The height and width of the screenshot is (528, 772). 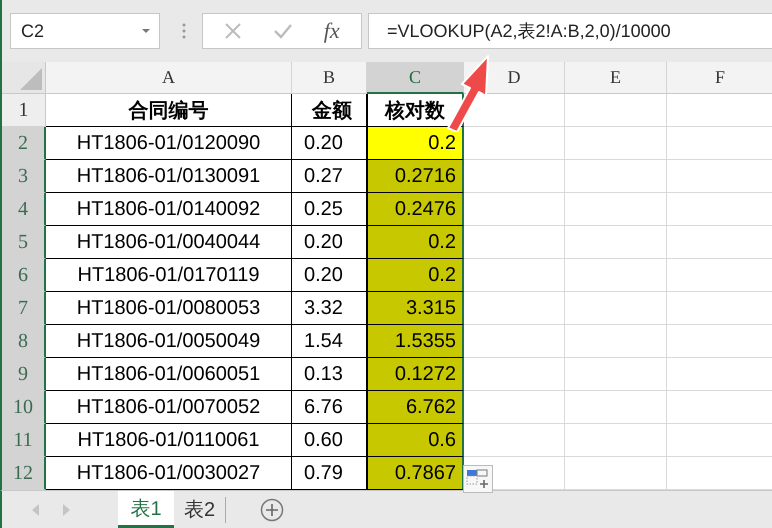 What do you see at coordinates (169, 308) in the screenshot?
I see `table-cell: HT1806-01/0080053` at bounding box center [169, 308].